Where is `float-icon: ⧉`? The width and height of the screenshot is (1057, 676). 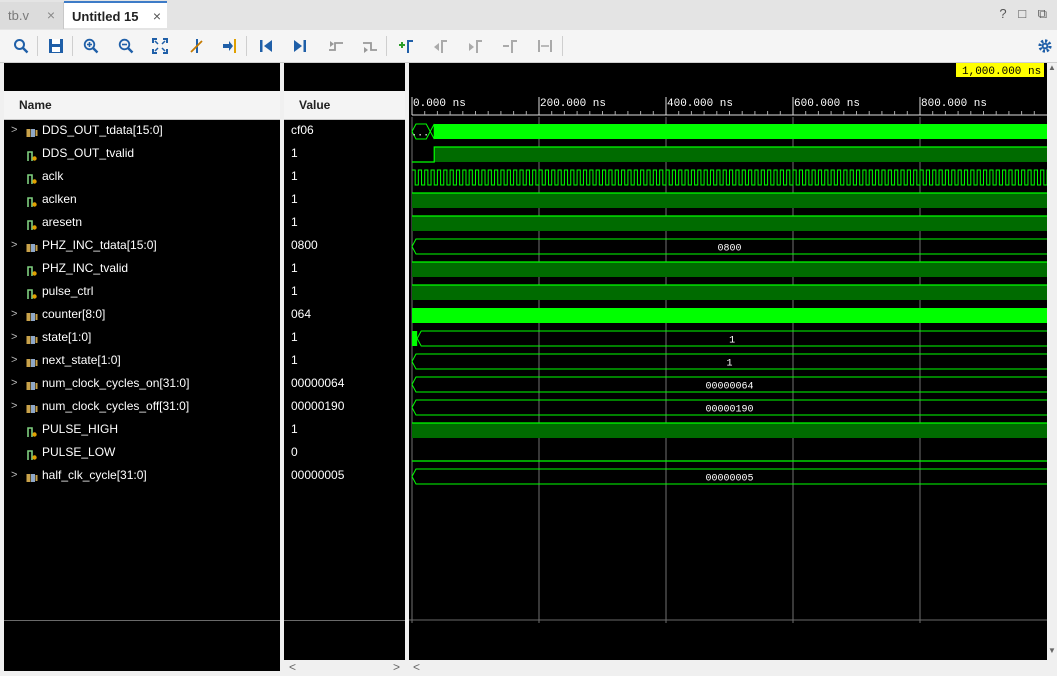 float-icon: ⧉ is located at coordinates (1044, 13).